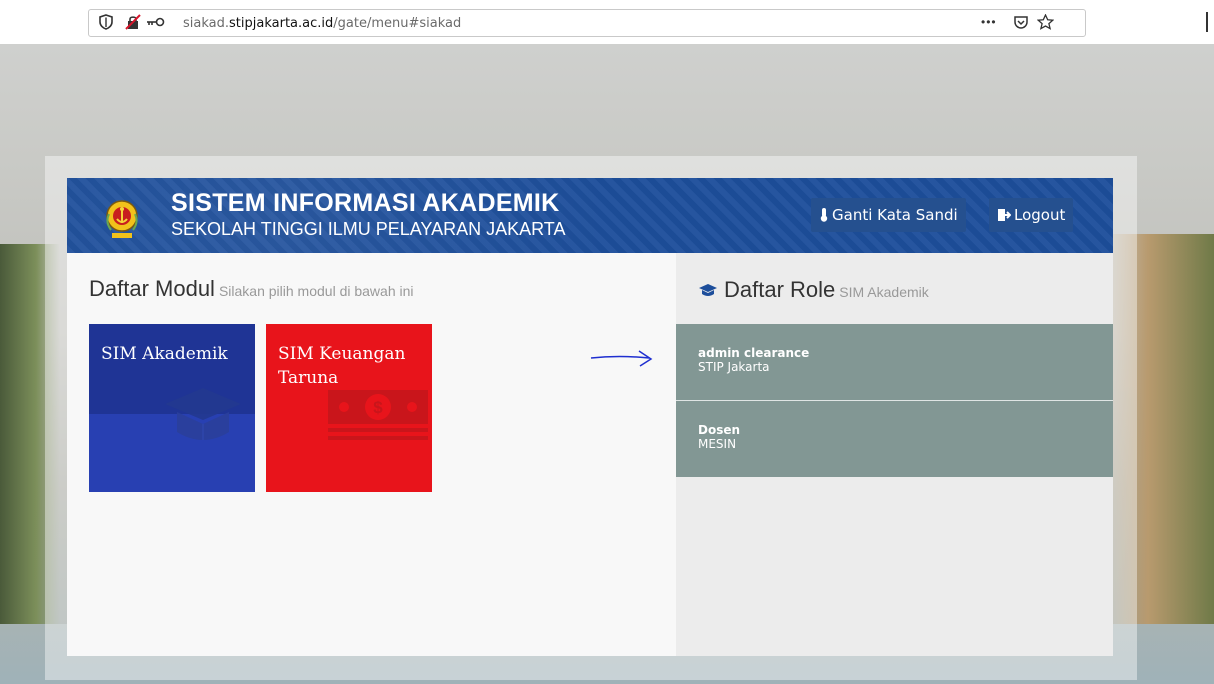  I want to click on module-tile-label: SIM Keuangan Taruna, so click(342, 366).